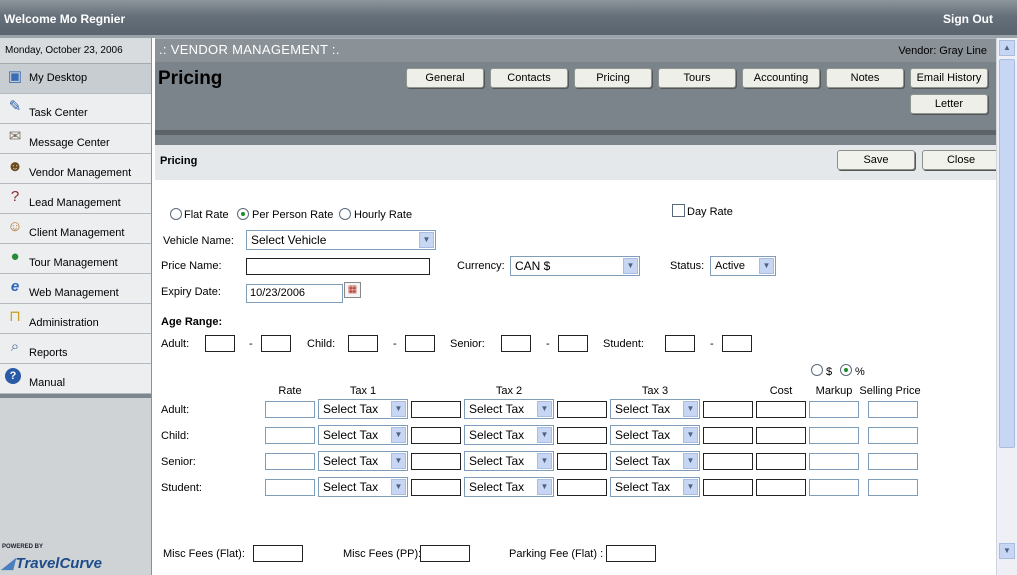 The height and width of the screenshot is (575, 1017). What do you see at coordinates (582, 461) in the screenshot?
I see `tax2-amount-senior` at bounding box center [582, 461].